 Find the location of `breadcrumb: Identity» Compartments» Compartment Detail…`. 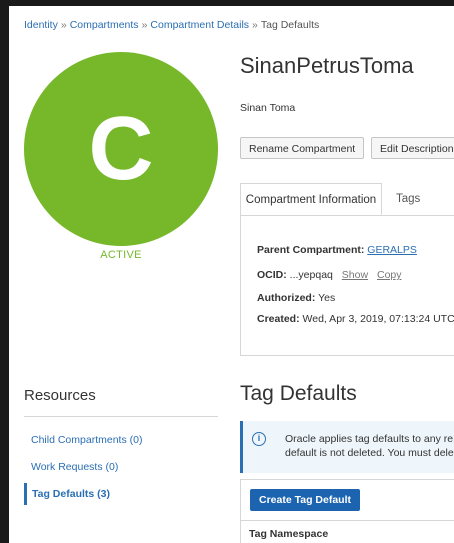

breadcrumb: Identity» Compartments» Compartment Detail… is located at coordinates (171, 25).